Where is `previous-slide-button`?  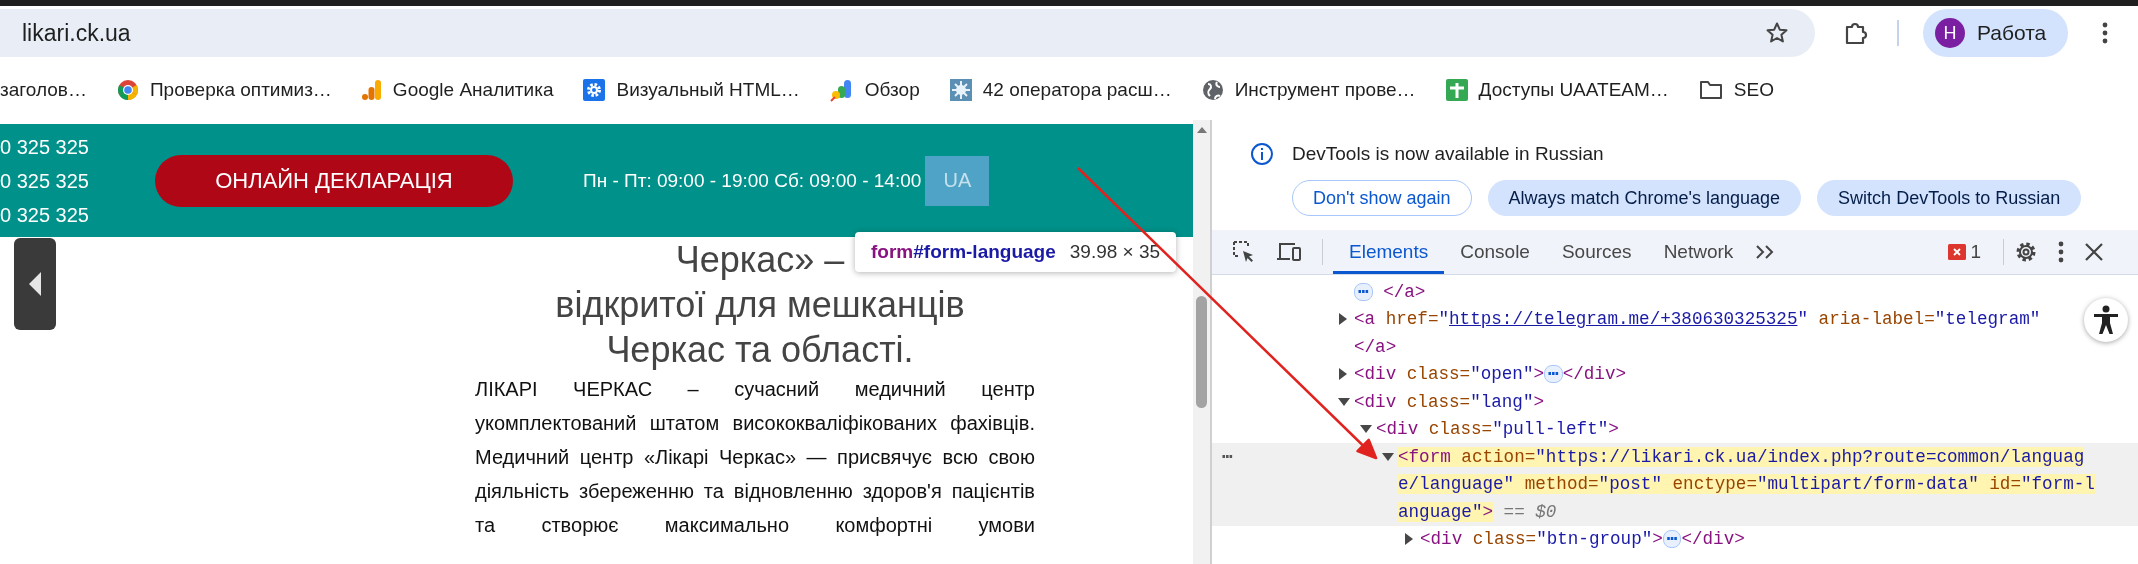
previous-slide-button is located at coordinates (35, 284).